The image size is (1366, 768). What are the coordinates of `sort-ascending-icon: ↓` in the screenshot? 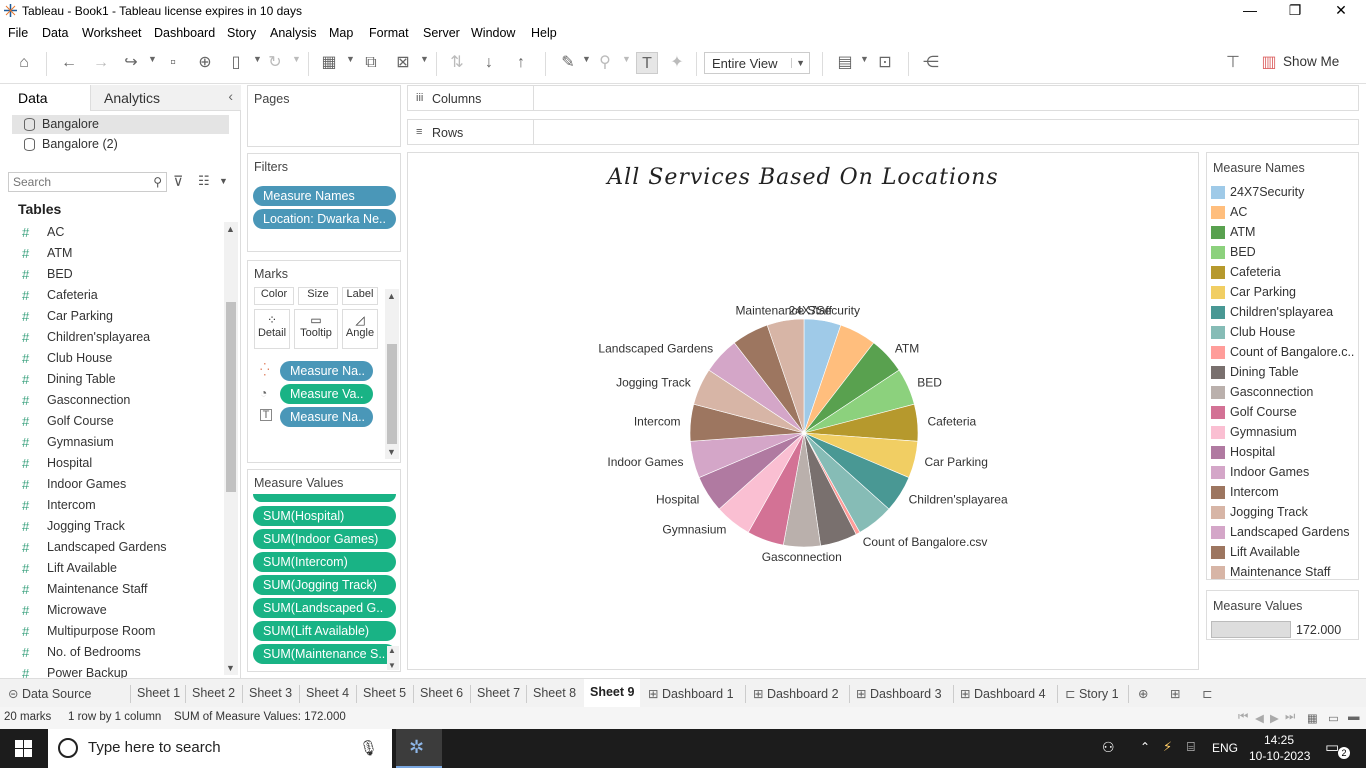 It's located at (489, 63).